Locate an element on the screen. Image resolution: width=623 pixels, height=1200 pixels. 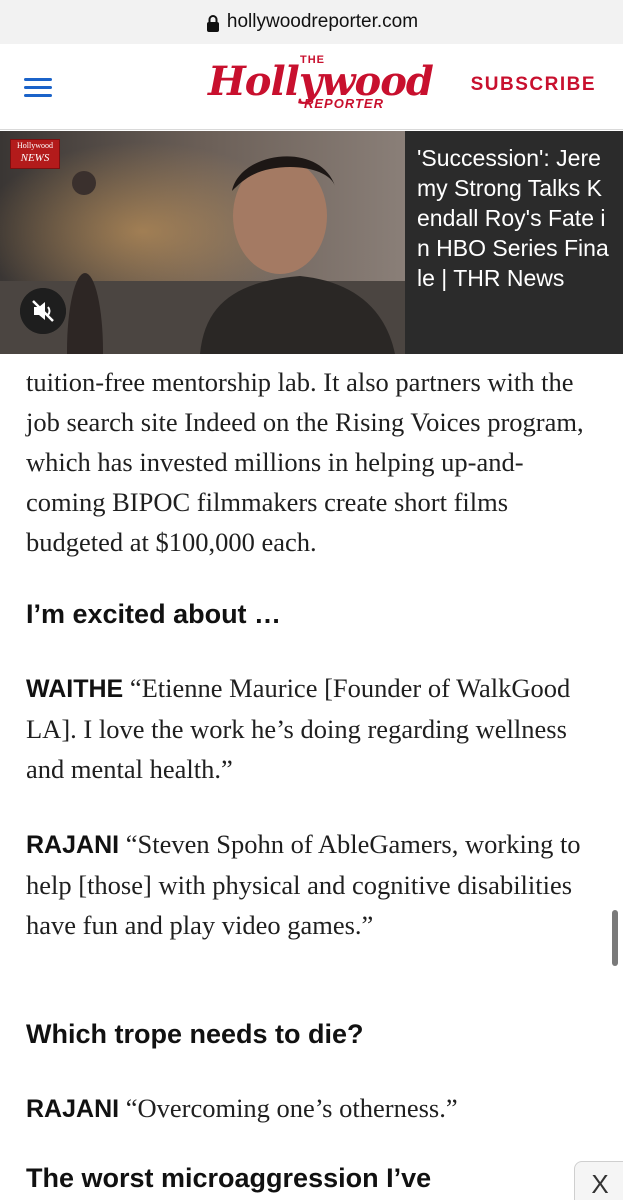
browser-url-bar: hollywoodreporter.com is located at coordinates (311, 22).